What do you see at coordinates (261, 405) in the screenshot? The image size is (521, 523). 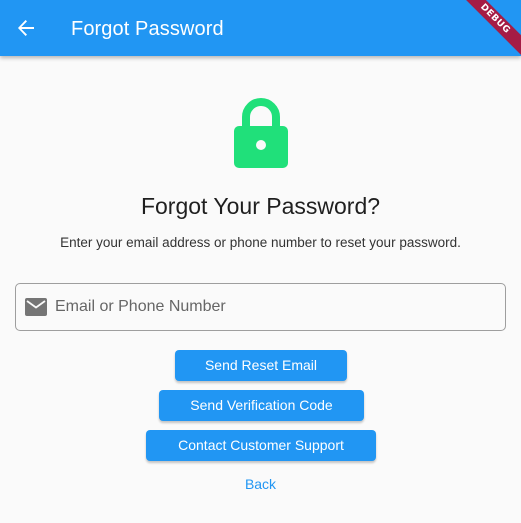 I see `send-verification-code-button: Send Verification Code` at bounding box center [261, 405].